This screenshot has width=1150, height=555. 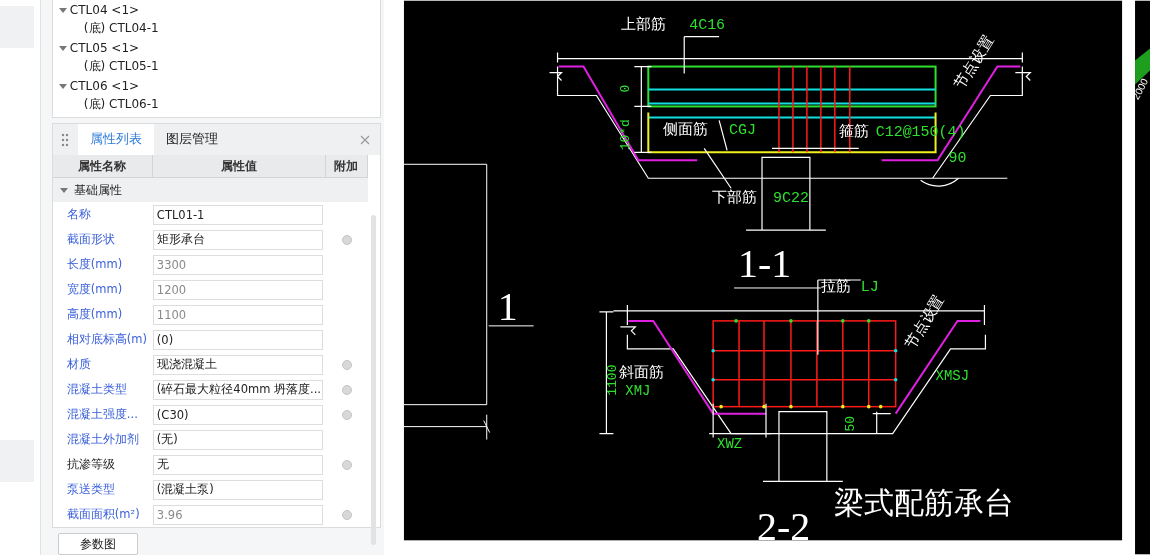 I want to click on property-value-field: 无, so click(x=237, y=464).